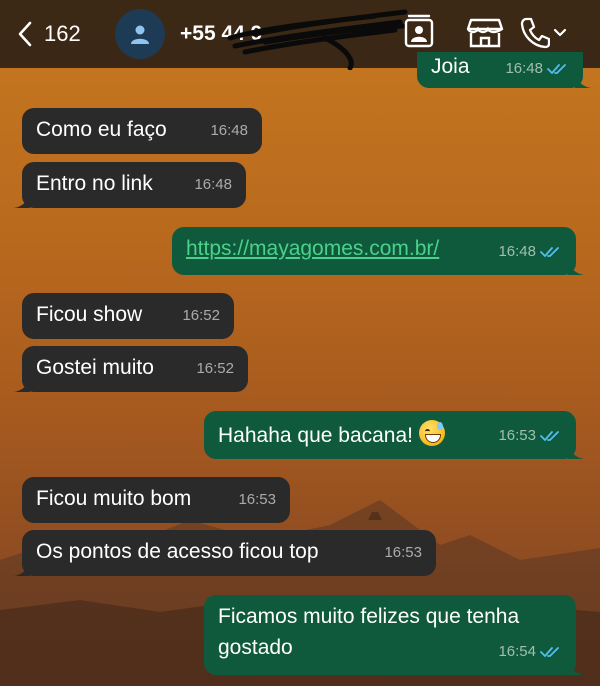  I want to click on message-outgoing: Hahaha que bacana! 16:53, so click(394, 435).